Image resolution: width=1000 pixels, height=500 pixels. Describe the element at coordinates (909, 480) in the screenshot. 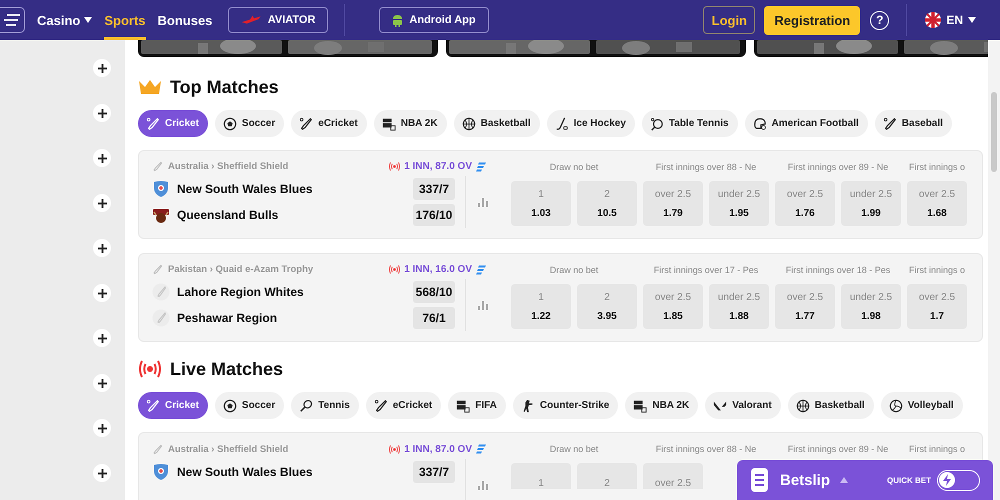

I see `quick-bet-label: QUICK BET` at that location.